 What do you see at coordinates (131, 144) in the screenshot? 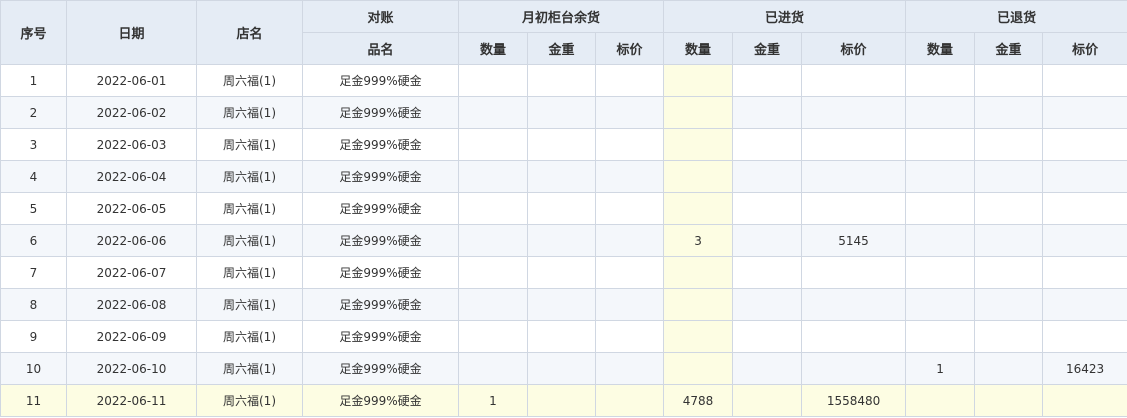
I see `cell-date: 2022-06-03` at bounding box center [131, 144].